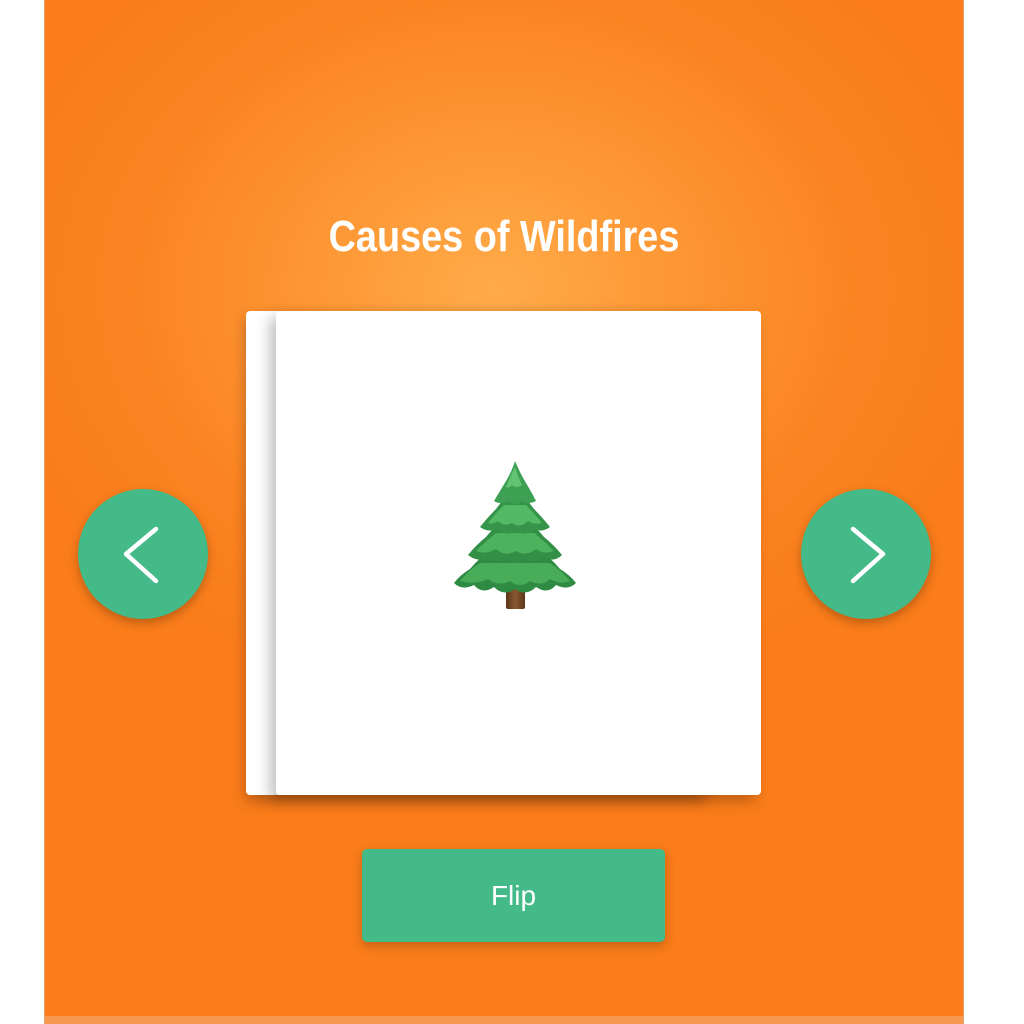 This screenshot has height=1024, width=1024. I want to click on previous-card-button, so click(143, 554).